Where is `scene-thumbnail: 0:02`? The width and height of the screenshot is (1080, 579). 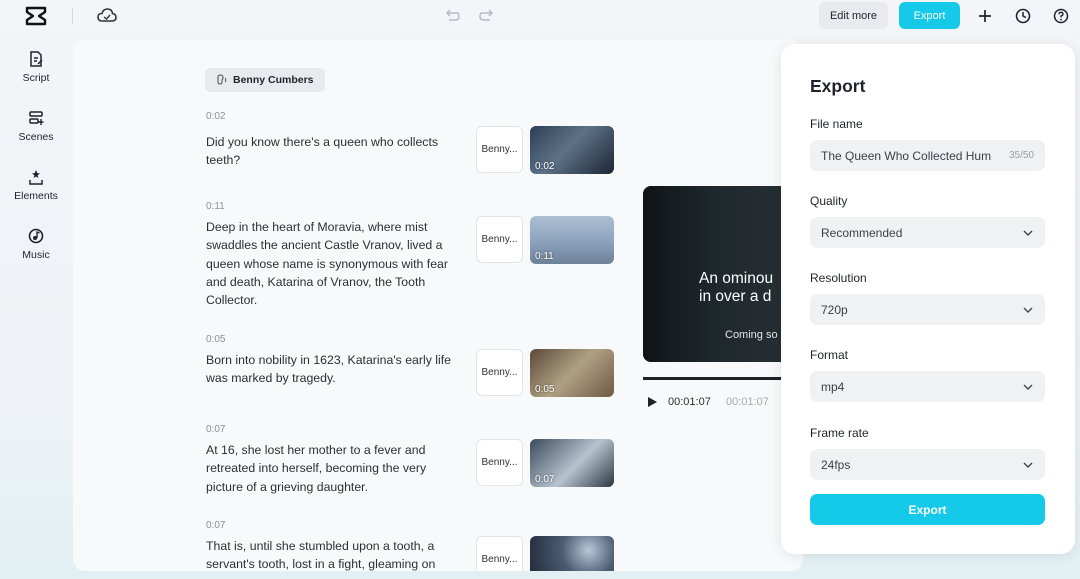 scene-thumbnail: 0:02 is located at coordinates (572, 150).